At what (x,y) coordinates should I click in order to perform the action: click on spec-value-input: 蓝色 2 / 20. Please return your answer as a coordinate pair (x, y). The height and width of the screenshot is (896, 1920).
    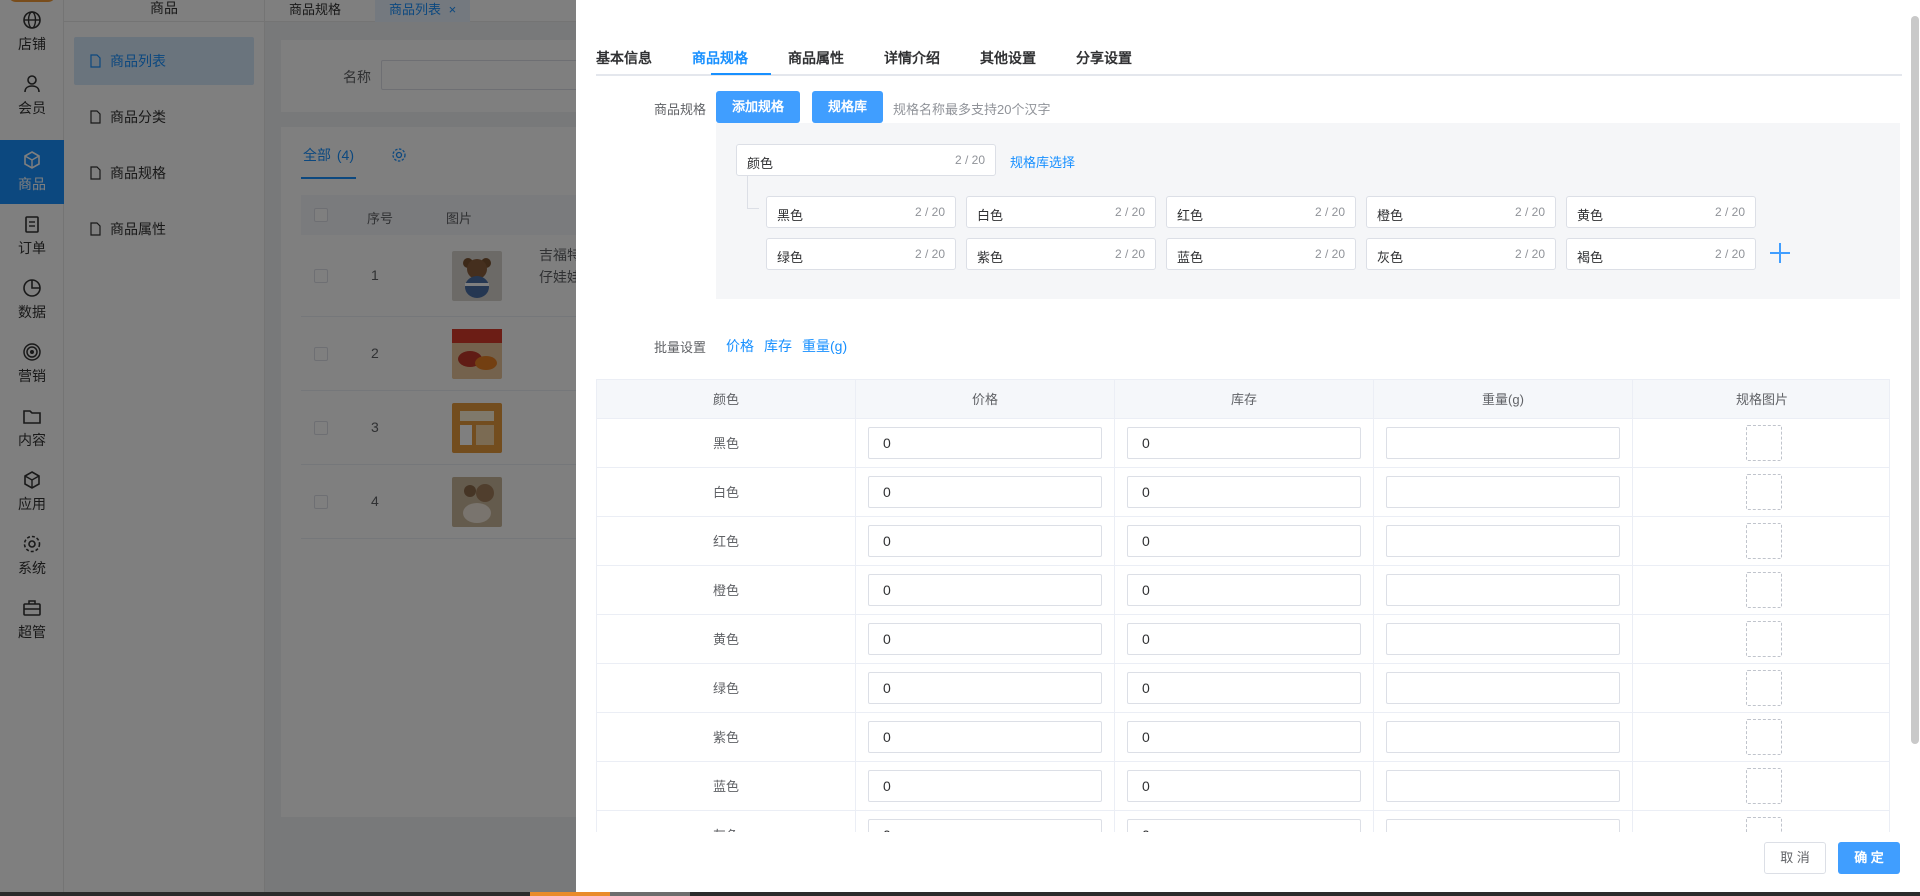
    Looking at the image, I should click on (1261, 254).